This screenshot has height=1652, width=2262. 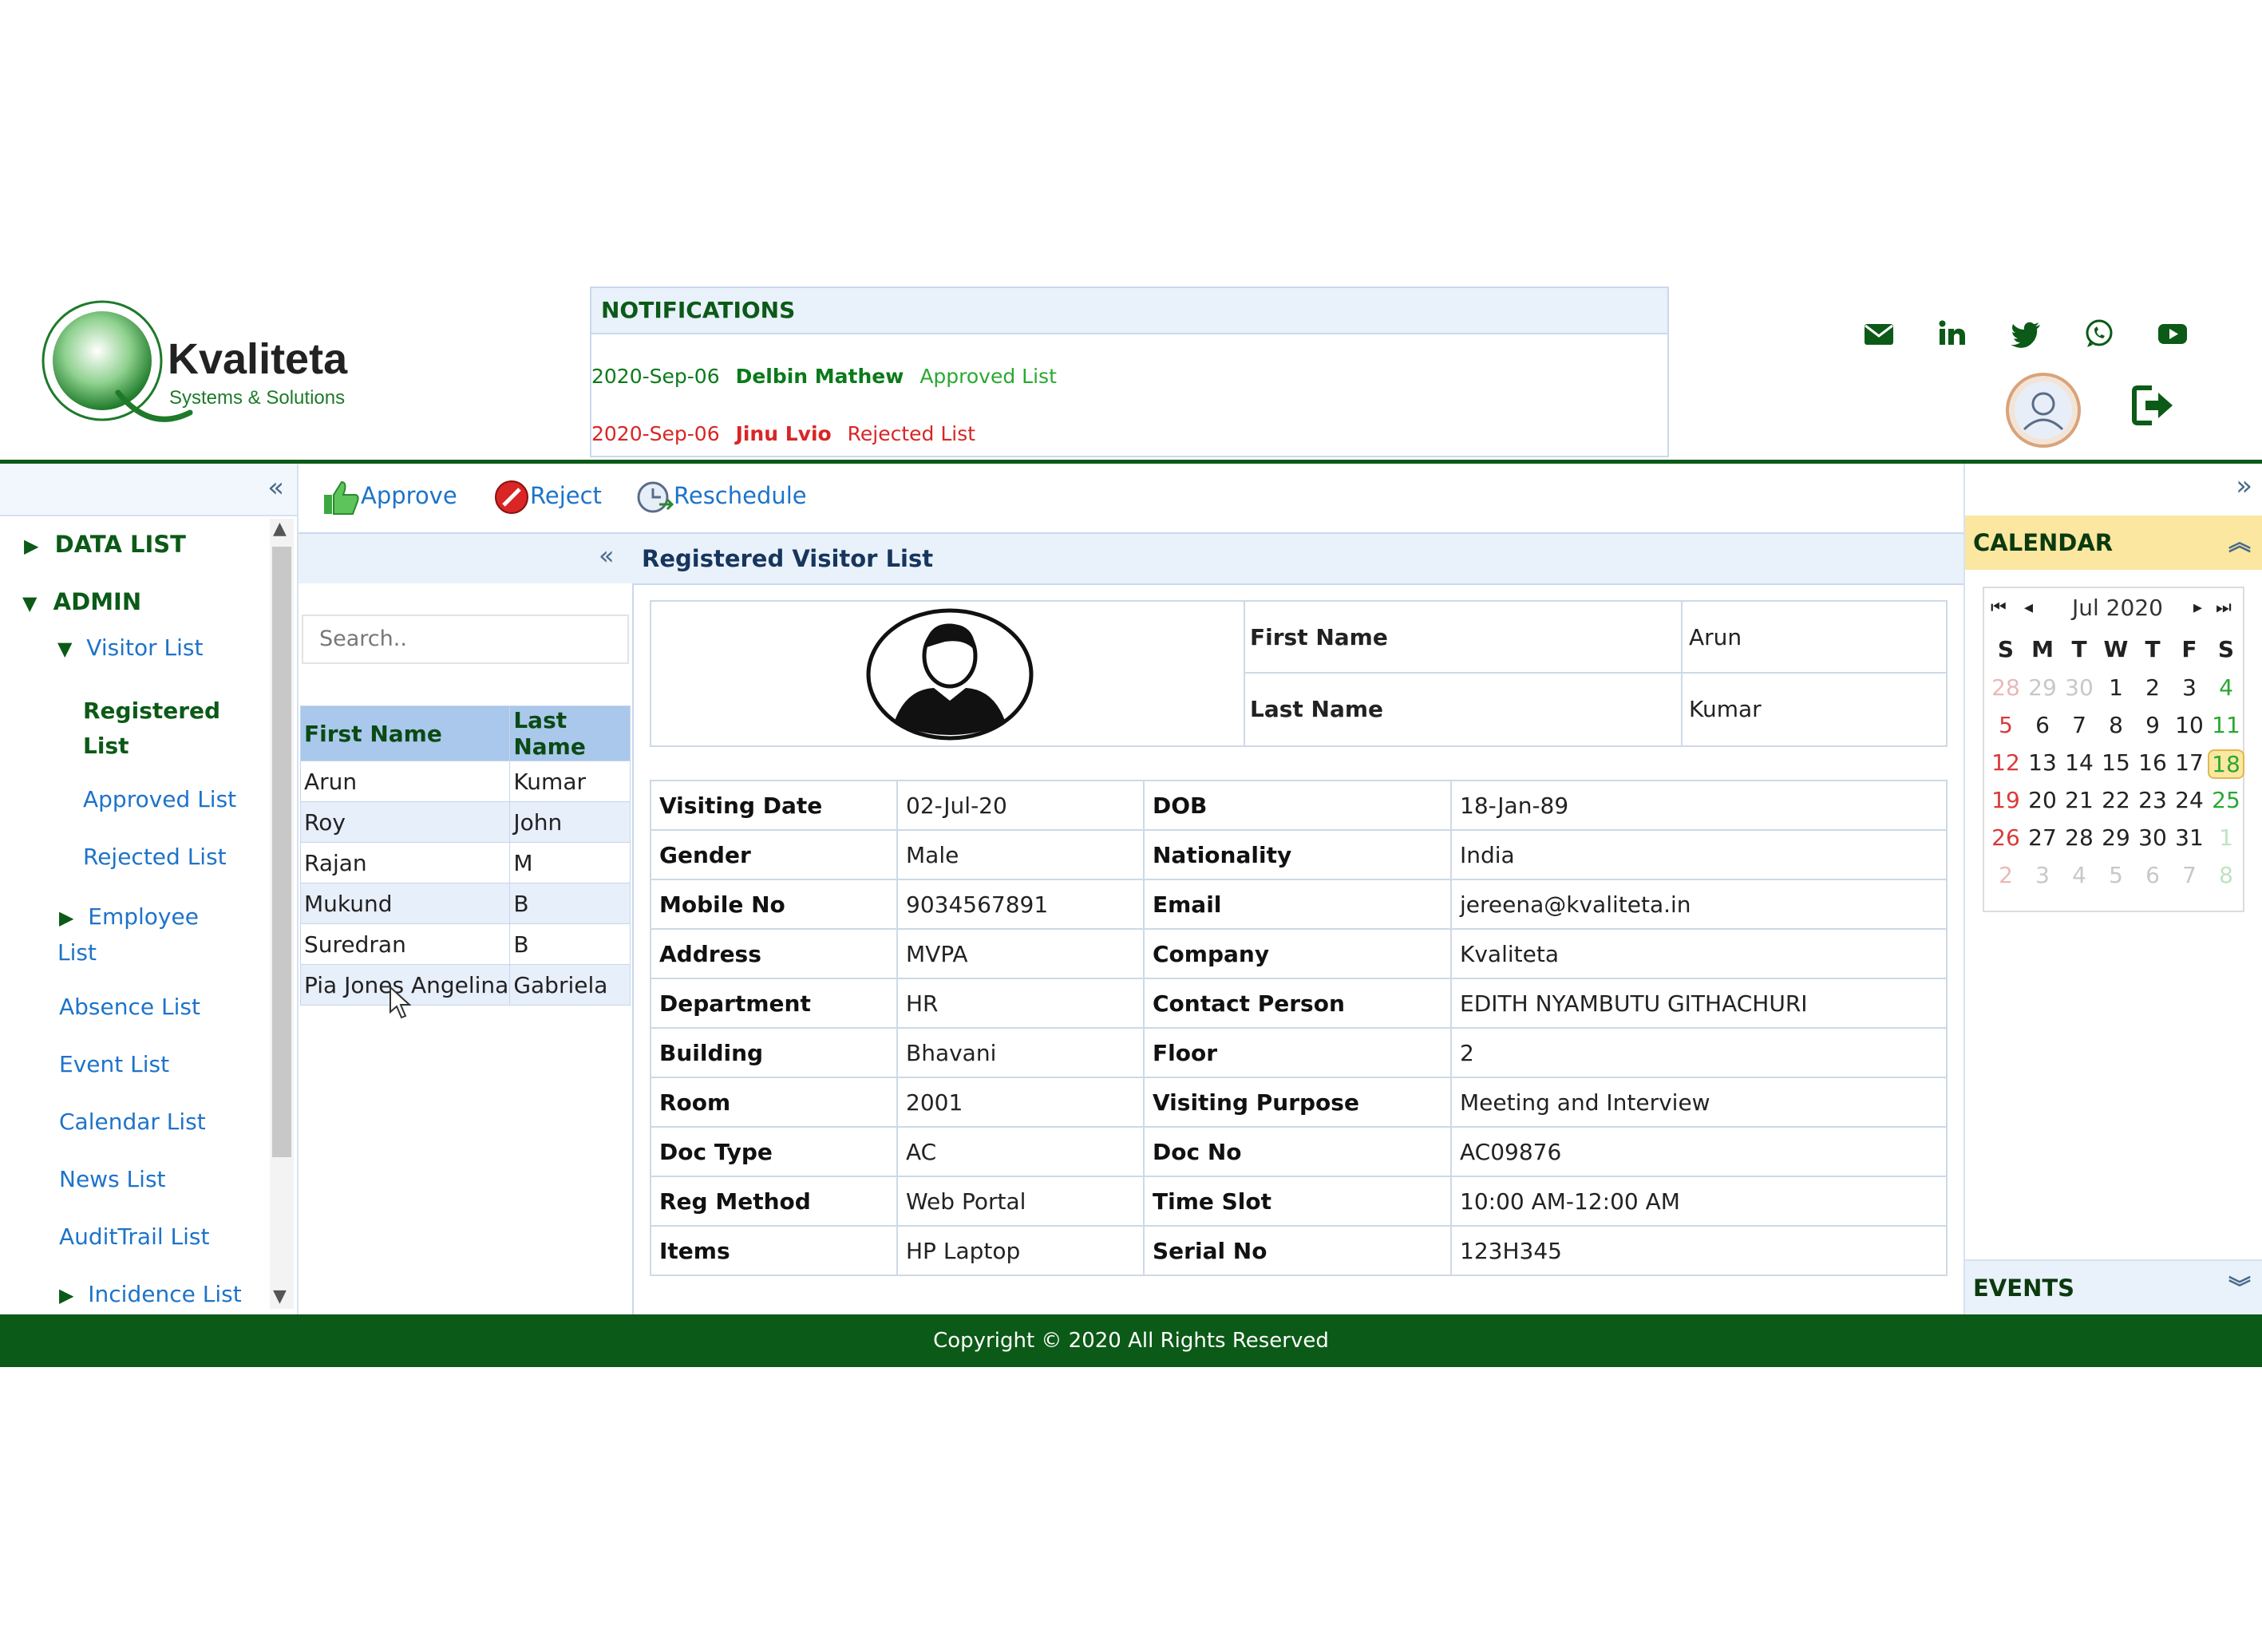 I want to click on calendar-day: 16, so click(x=2152, y=762).